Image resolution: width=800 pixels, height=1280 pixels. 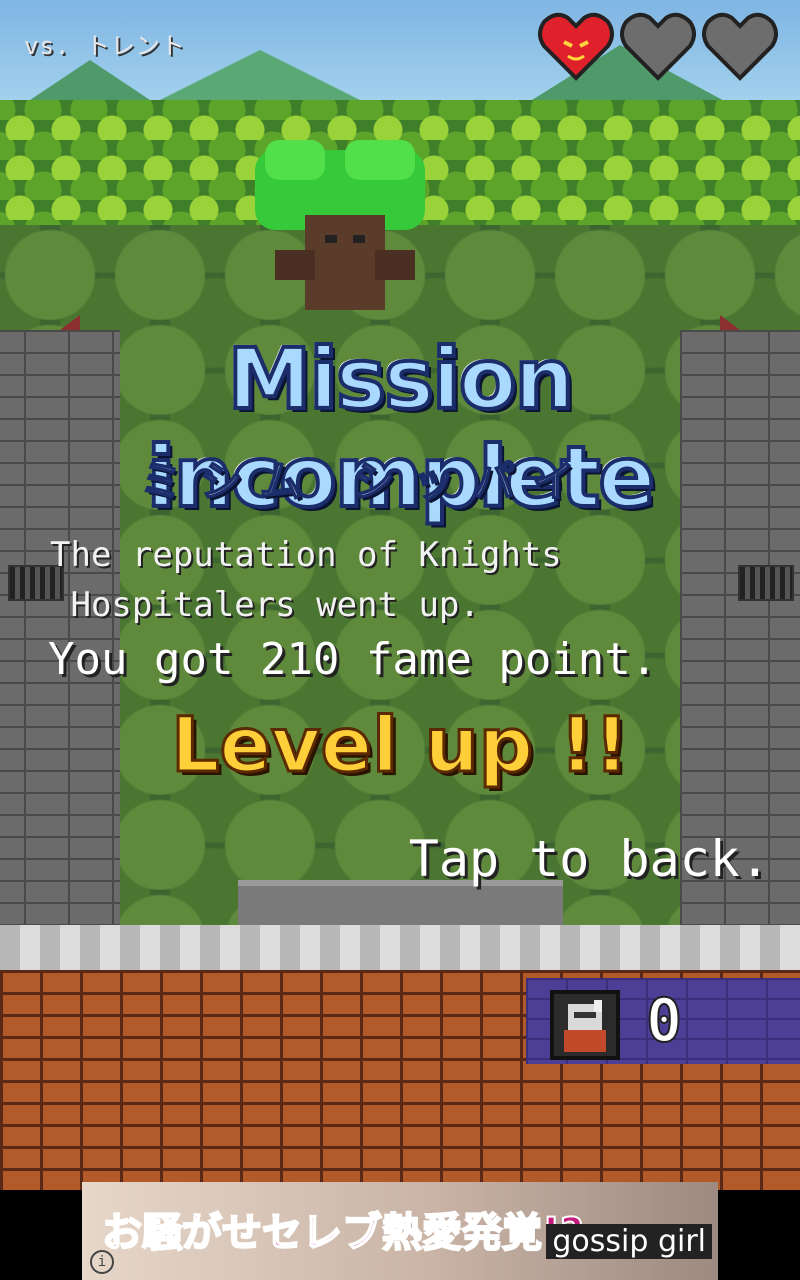 I want to click on reputation-message-line: The reputation of Knights, so click(x=306, y=555).